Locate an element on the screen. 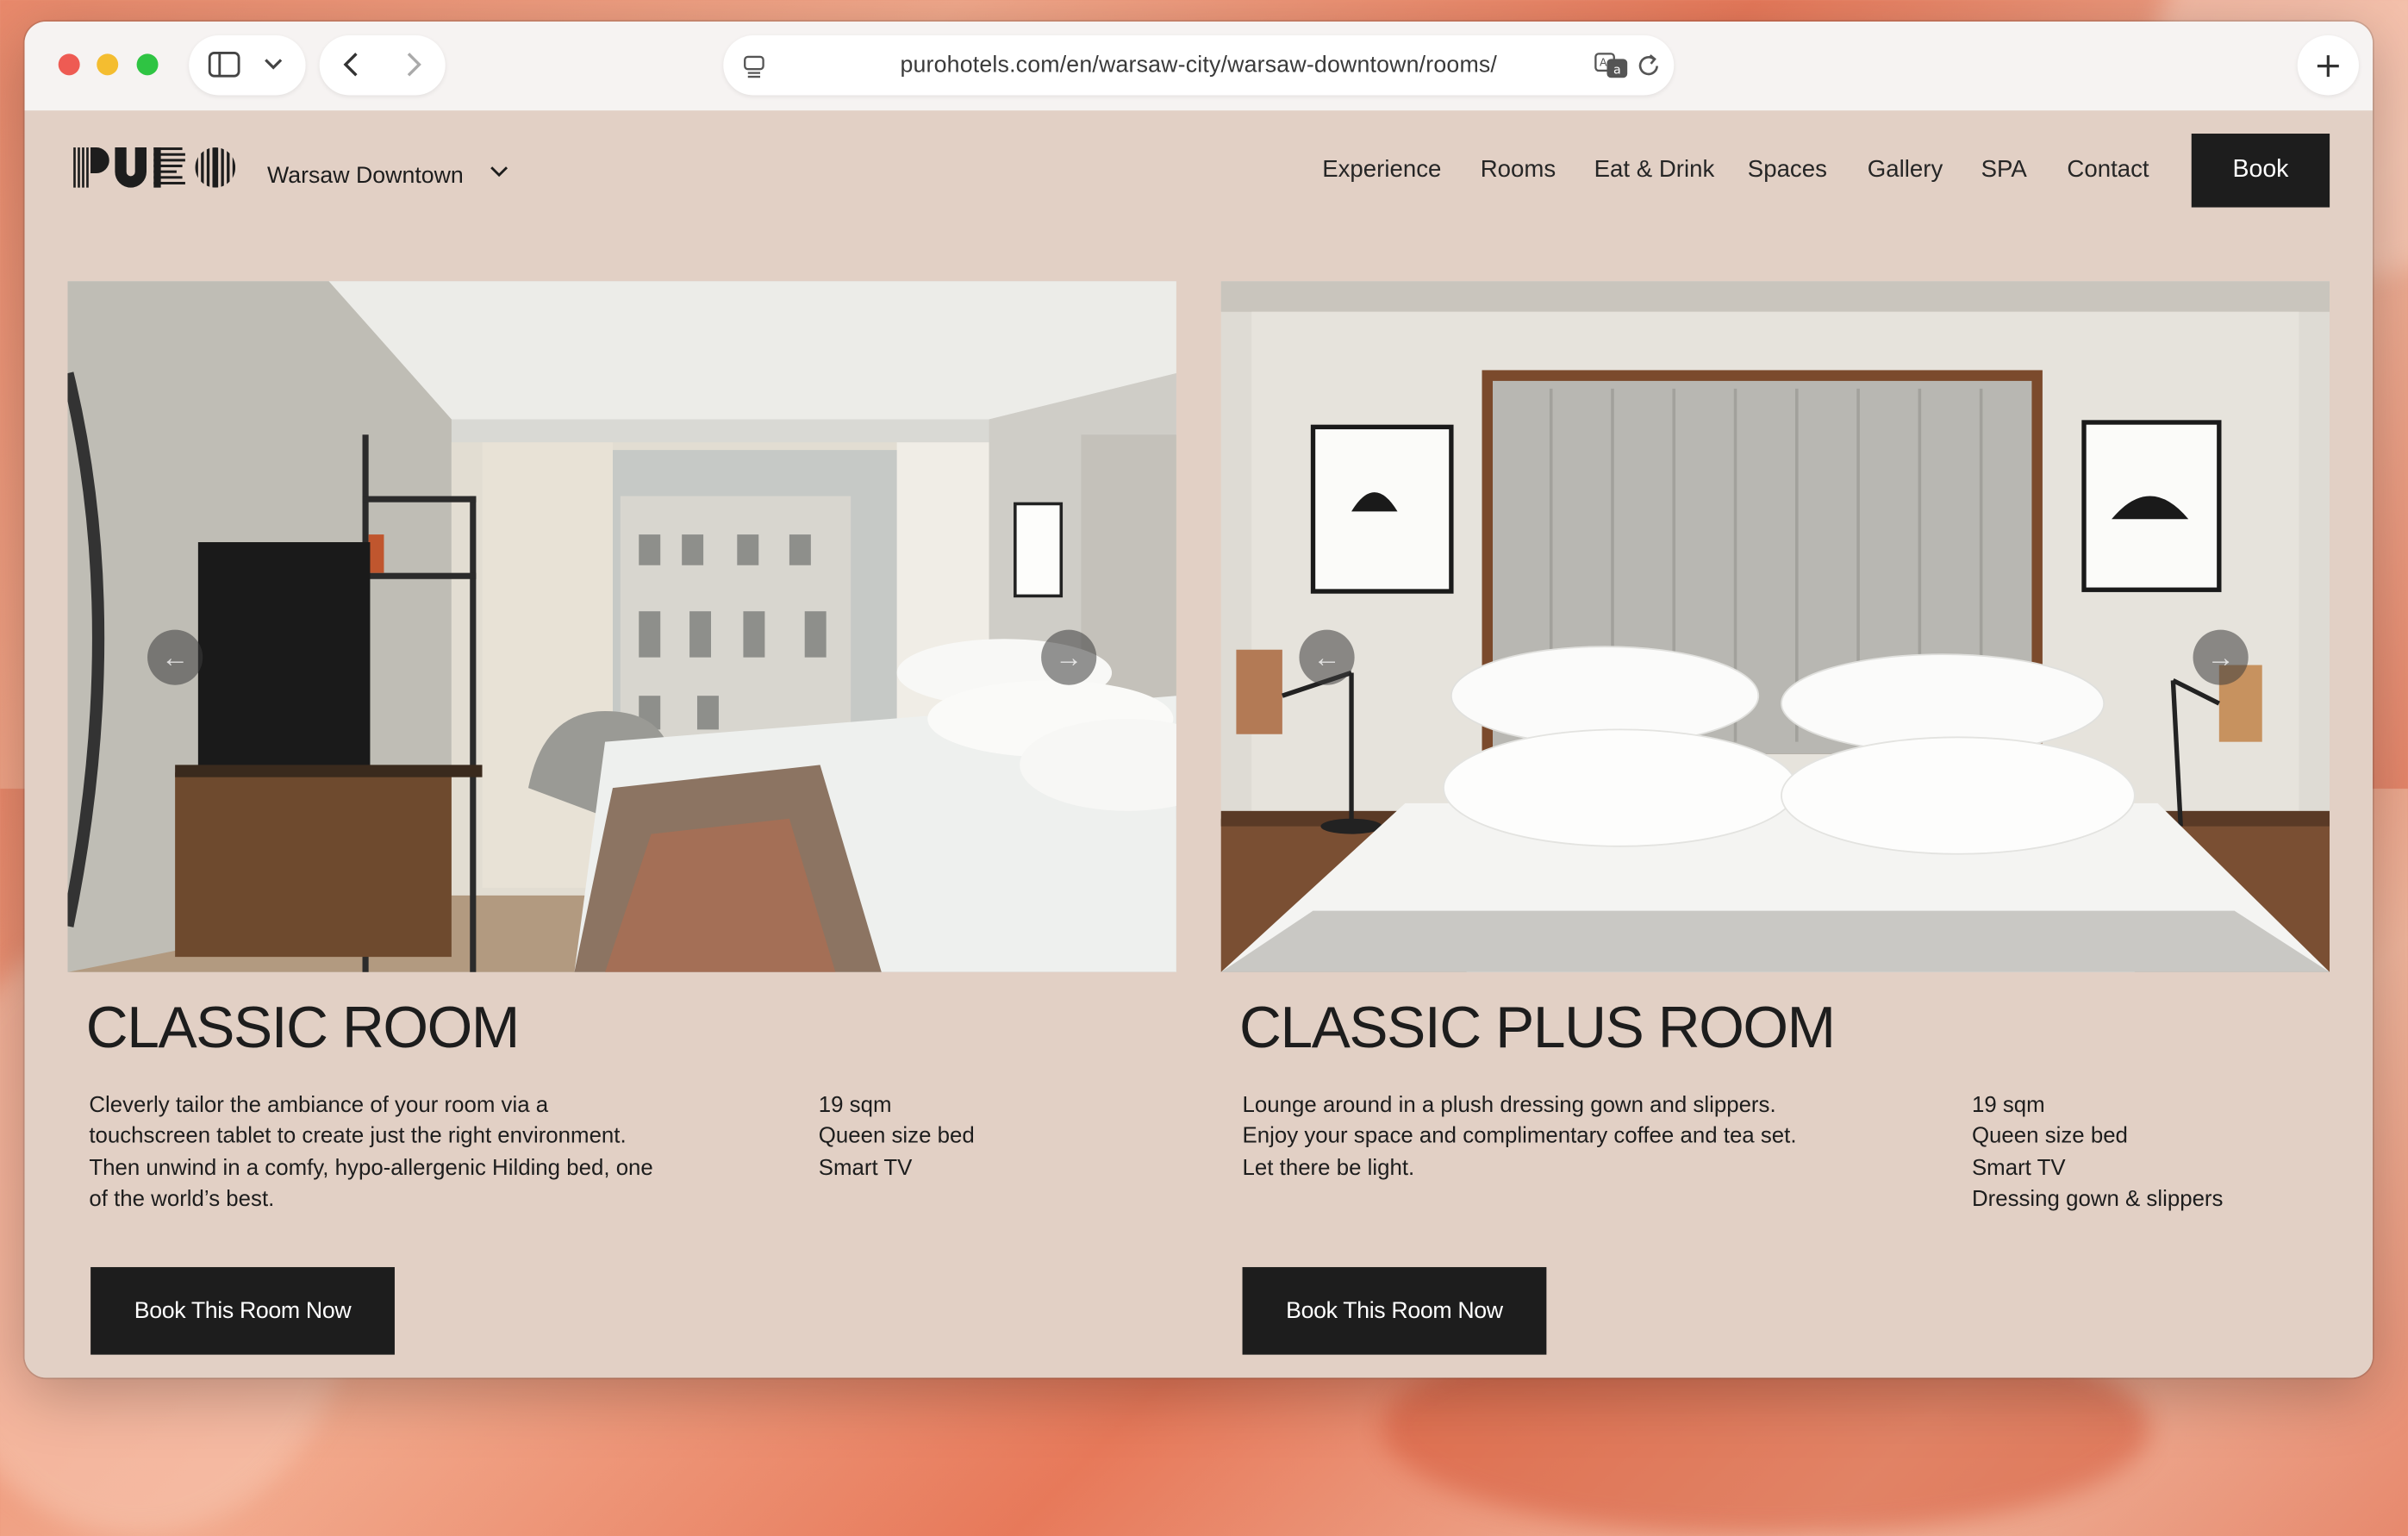  nav-experience: Experience is located at coordinates (1381, 170).